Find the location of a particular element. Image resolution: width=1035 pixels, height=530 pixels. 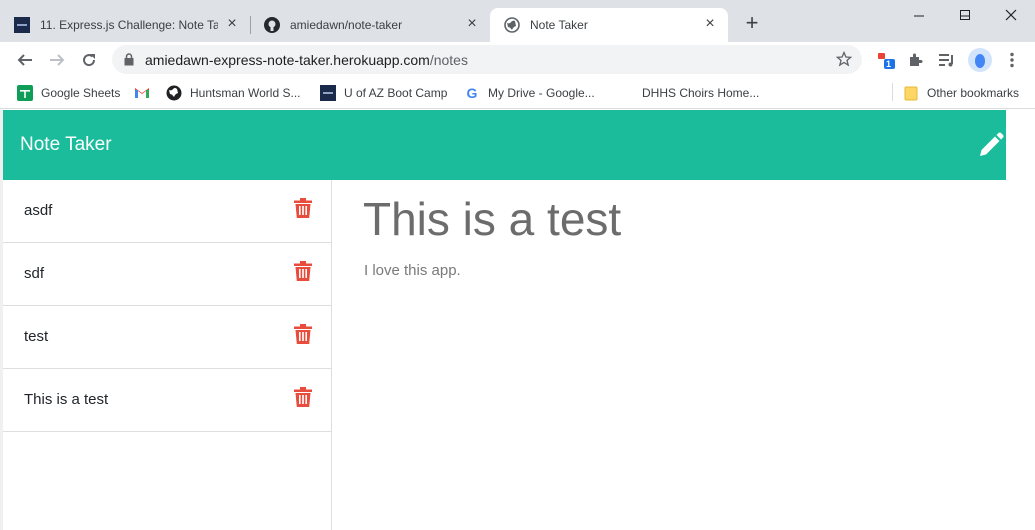

note-item-title: This is a test is located at coordinates (66, 399).